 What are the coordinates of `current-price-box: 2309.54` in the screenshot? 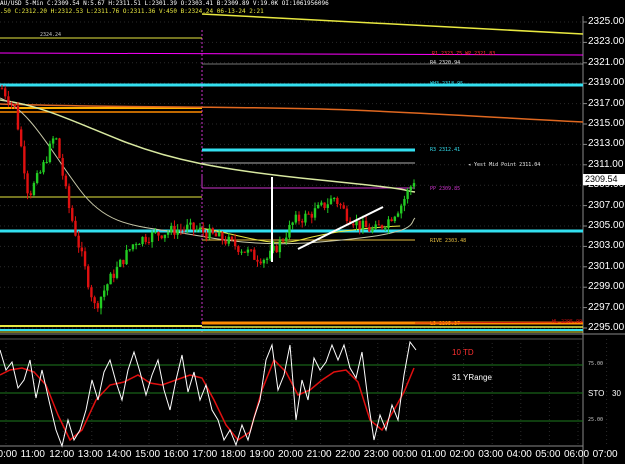 It's located at (604, 179).